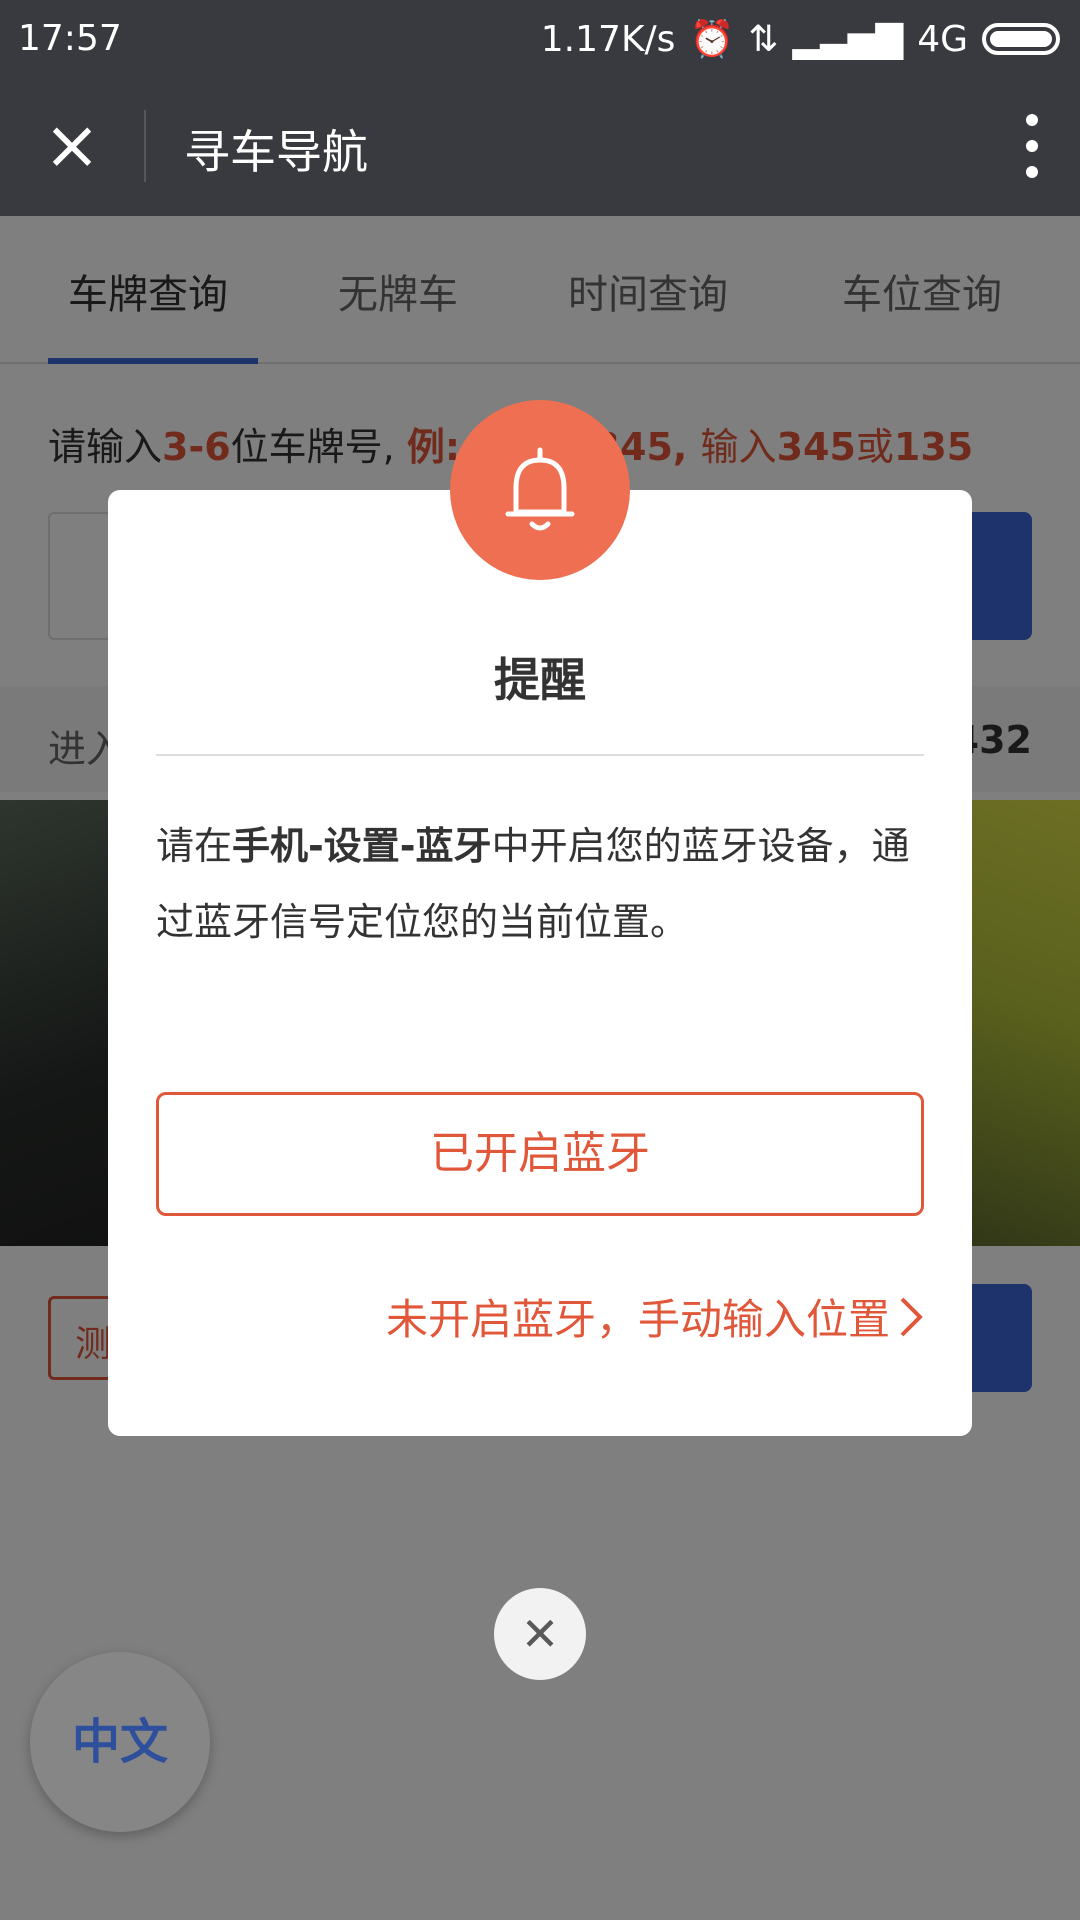  What do you see at coordinates (540, 755) in the screenshot?
I see `dialog-divider` at bounding box center [540, 755].